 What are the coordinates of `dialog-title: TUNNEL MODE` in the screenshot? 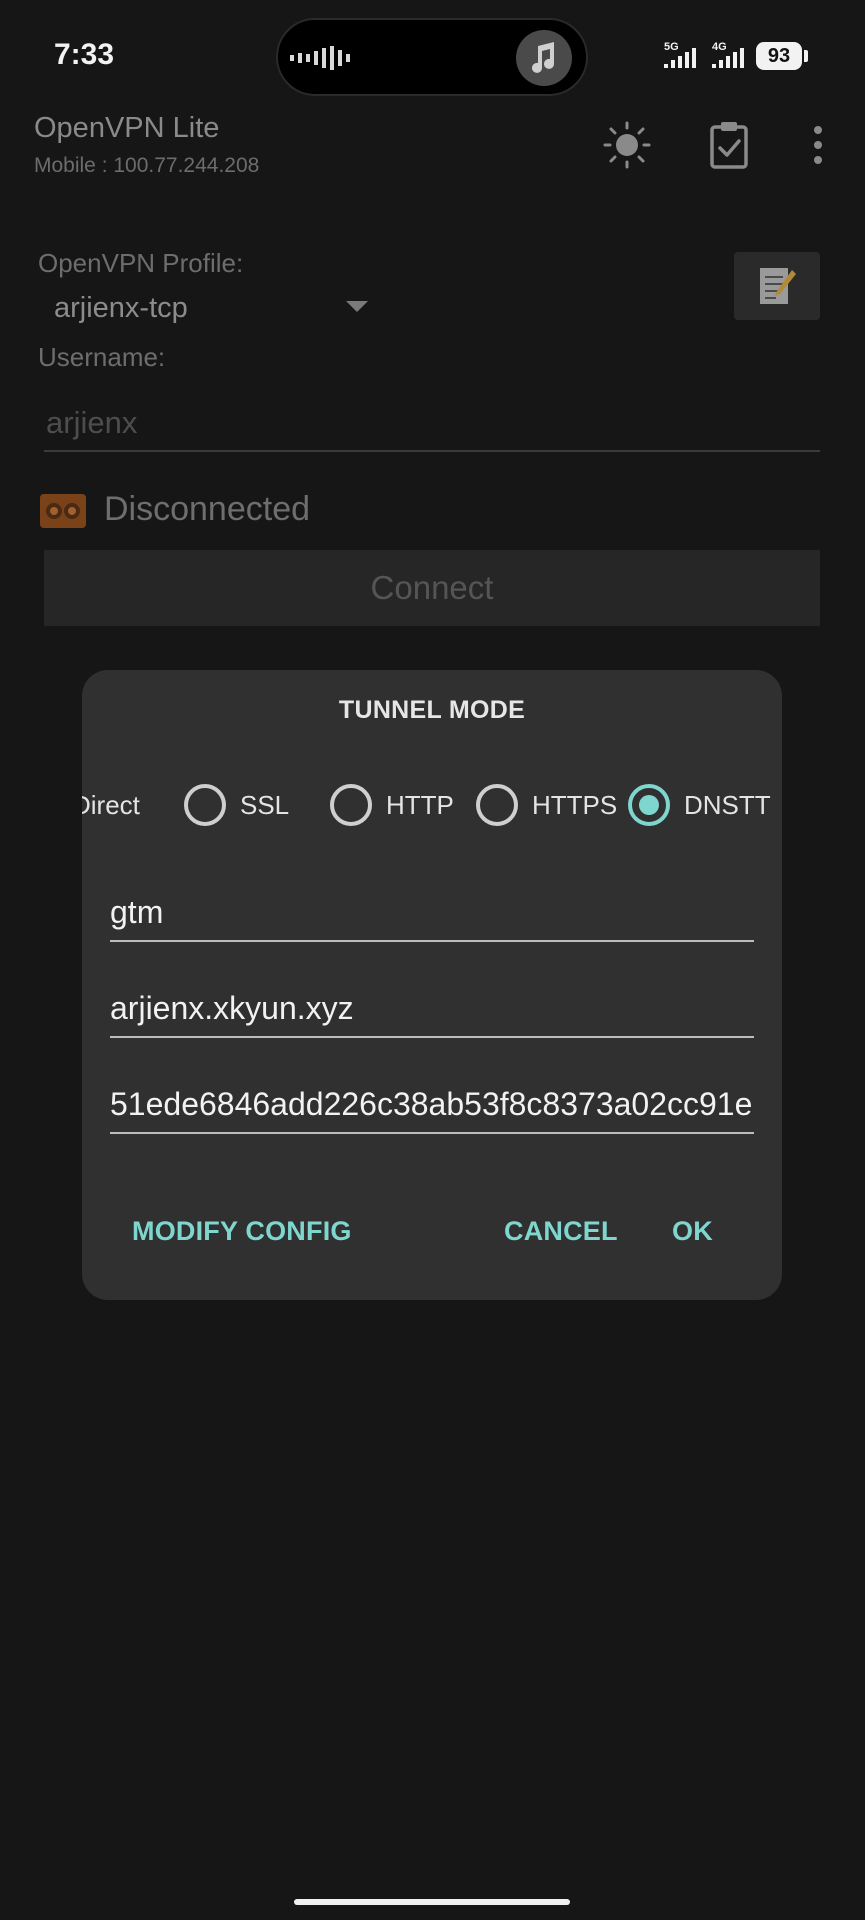 It's located at (432, 710).